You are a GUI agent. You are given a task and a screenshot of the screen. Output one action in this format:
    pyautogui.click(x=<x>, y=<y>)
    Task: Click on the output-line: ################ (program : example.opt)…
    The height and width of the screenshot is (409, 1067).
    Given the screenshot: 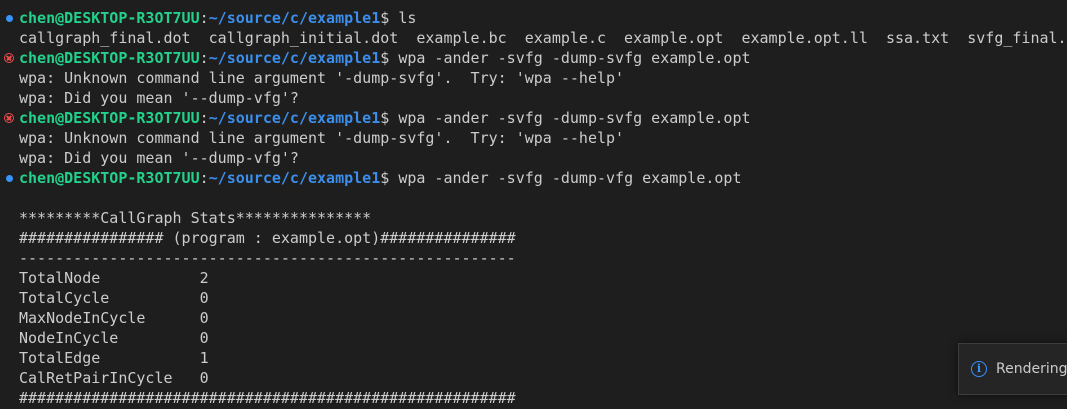 What is the action you would take?
    pyautogui.click(x=267, y=238)
    